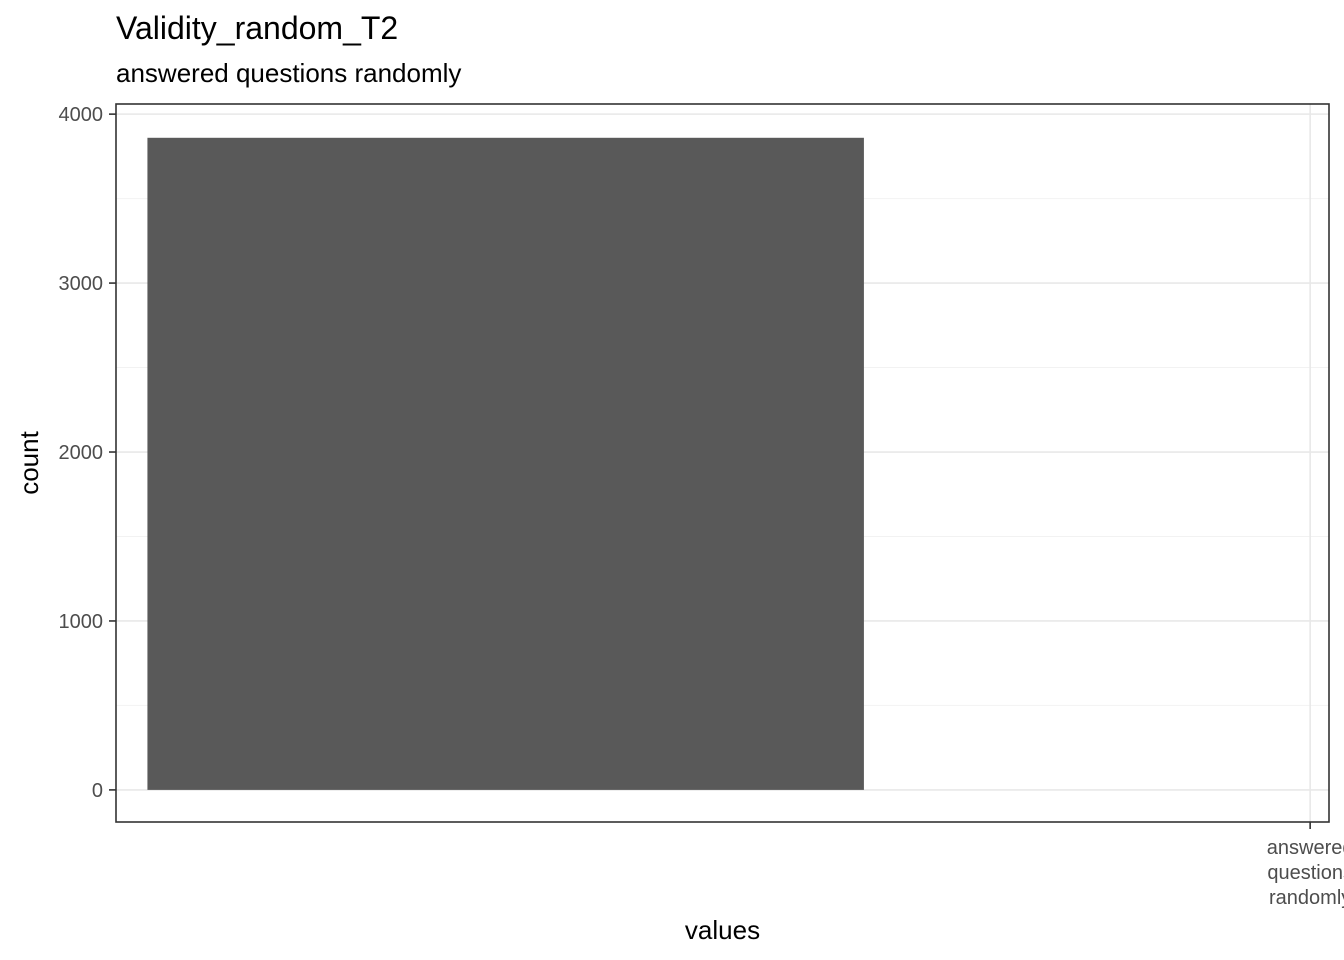 The width and height of the screenshot is (1344, 960). I want to click on x-axis-title: values, so click(722, 930).